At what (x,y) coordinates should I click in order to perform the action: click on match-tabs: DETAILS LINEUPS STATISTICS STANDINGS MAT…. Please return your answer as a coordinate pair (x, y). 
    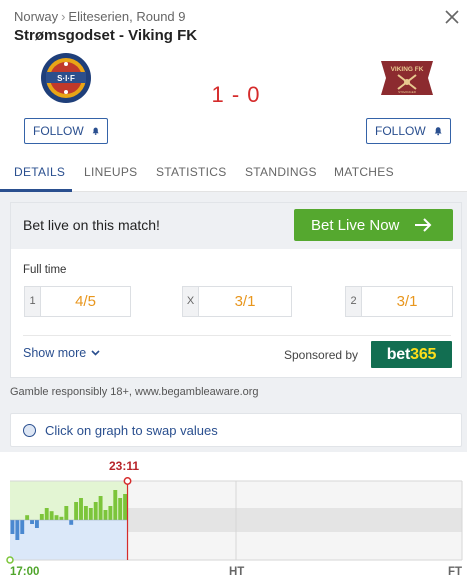
    Looking at the image, I should click on (233, 174).